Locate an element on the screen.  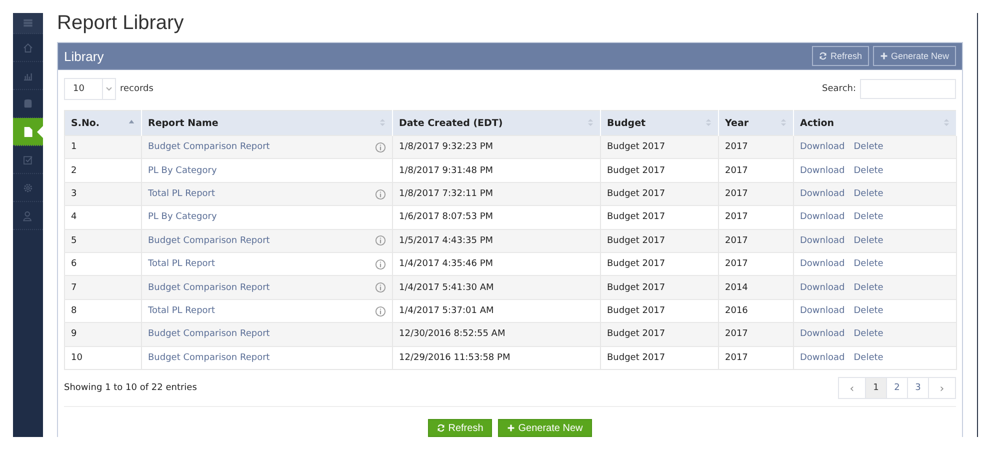
page-title: Report Library is located at coordinates (121, 24).